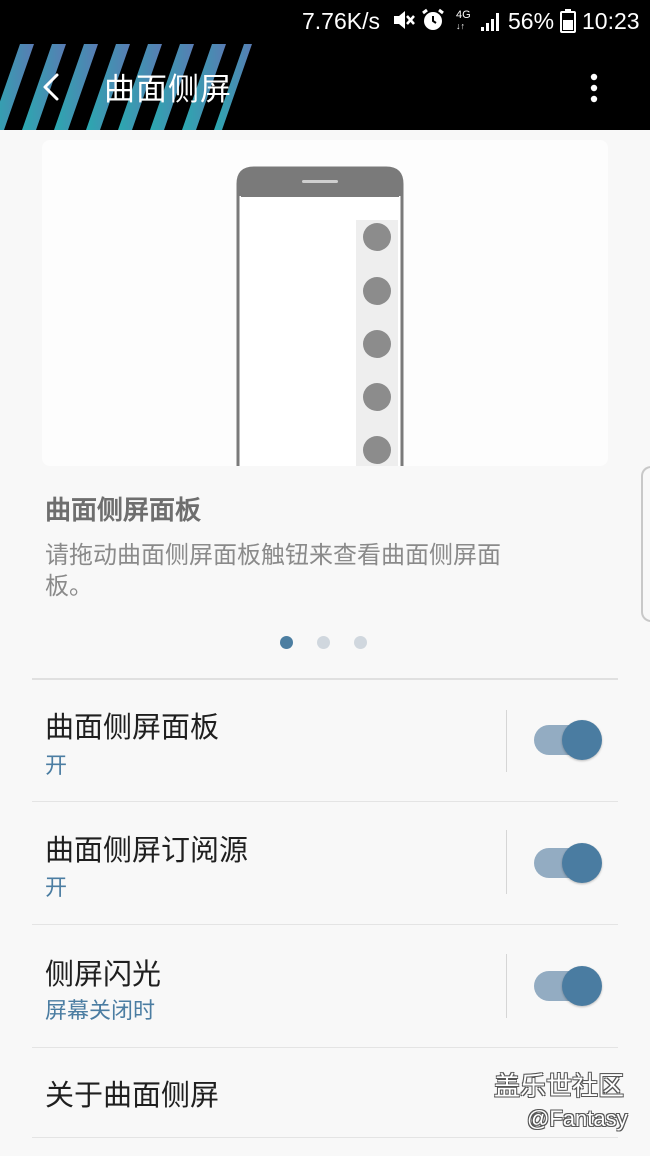 This screenshot has width=650, height=1156. What do you see at coordinates (132, 1095) in the screenshot?
I see `setting-title: 关于曲面侧屏` at bounding box center [132, 1095].